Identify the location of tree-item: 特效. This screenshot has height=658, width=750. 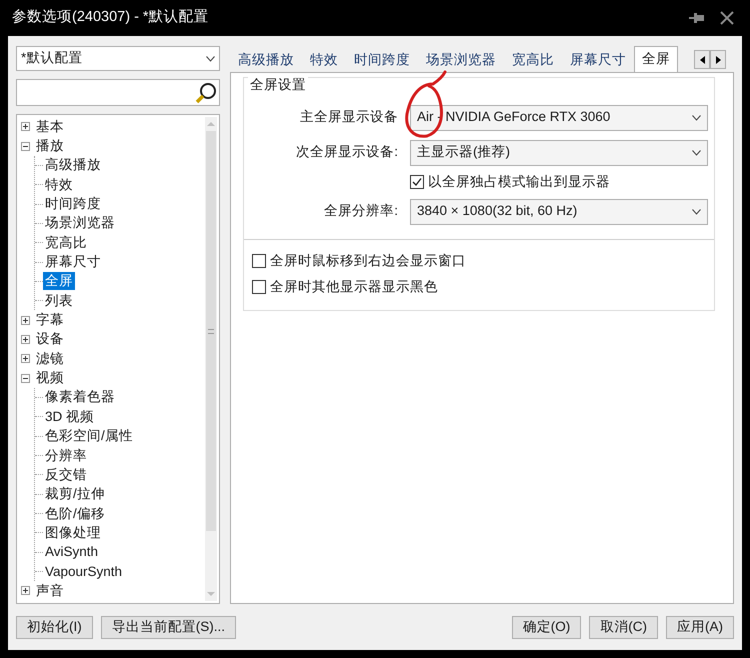
(59, 185).